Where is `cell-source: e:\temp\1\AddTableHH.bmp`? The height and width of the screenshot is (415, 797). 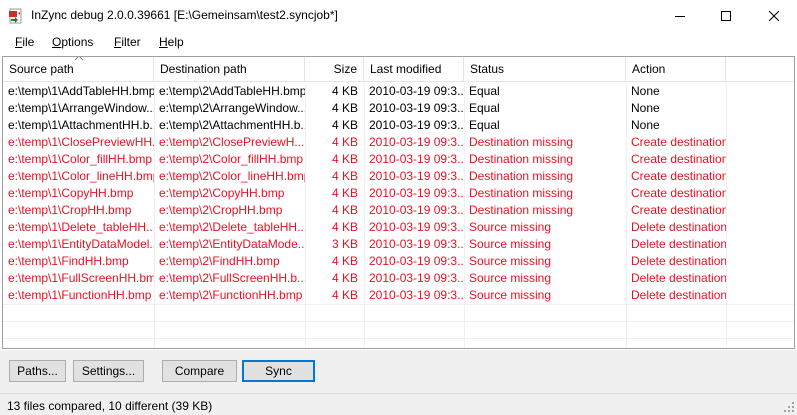
cell-source: e:\temp\1\AddTableHH.bmp is located at coordinates (81, 91).